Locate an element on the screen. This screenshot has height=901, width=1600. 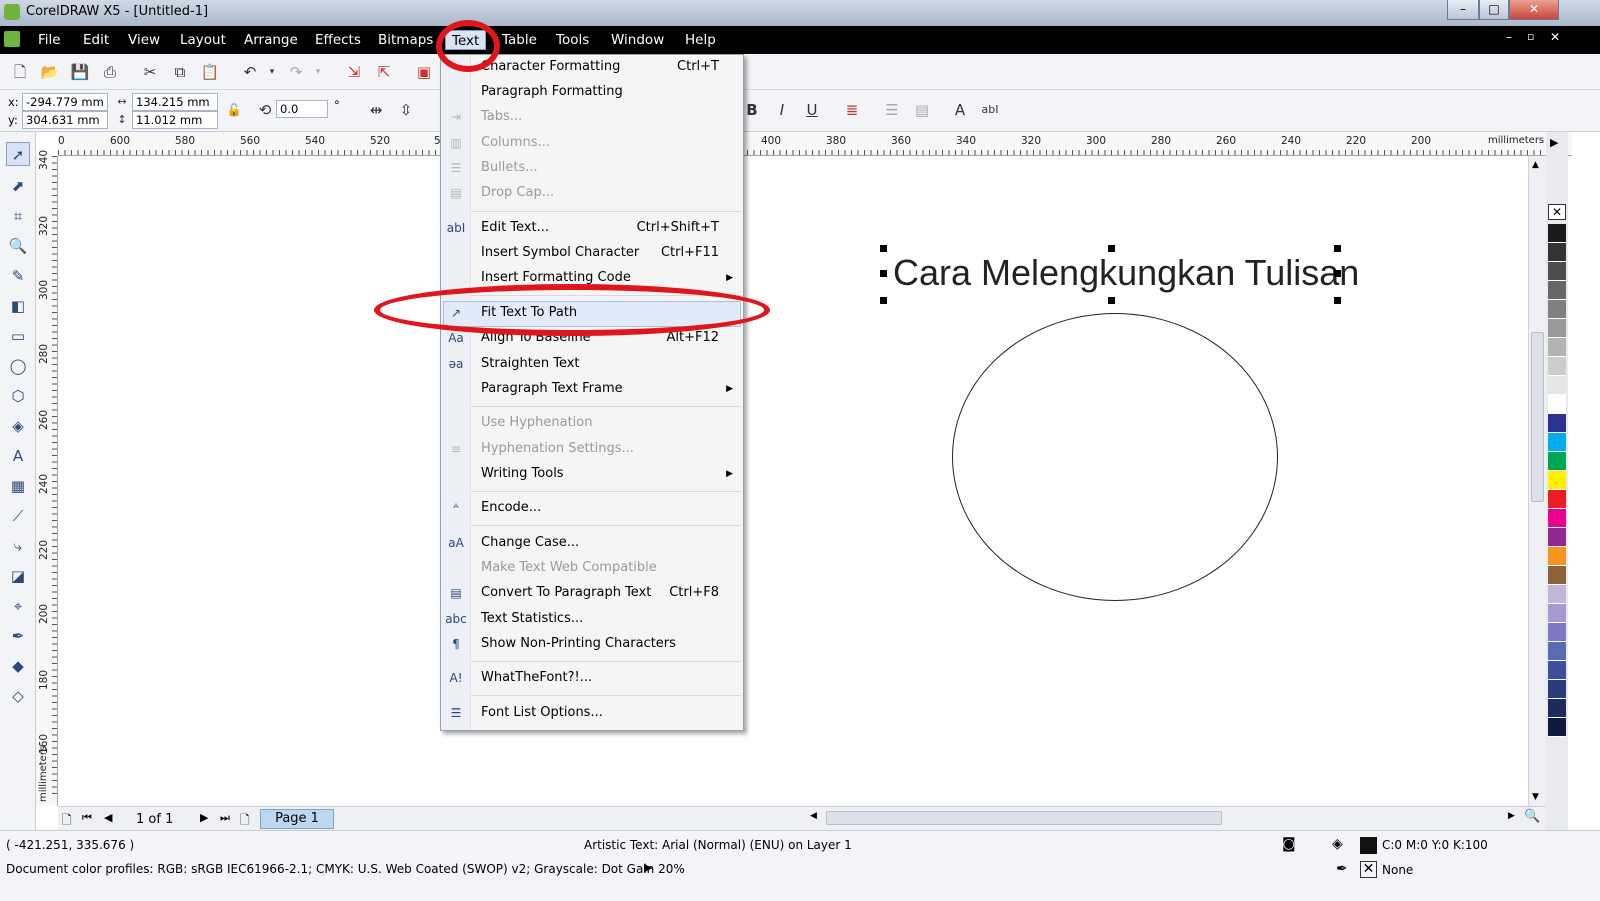
blend-tool-icon: ◪ is located at coordinates (18, 576).